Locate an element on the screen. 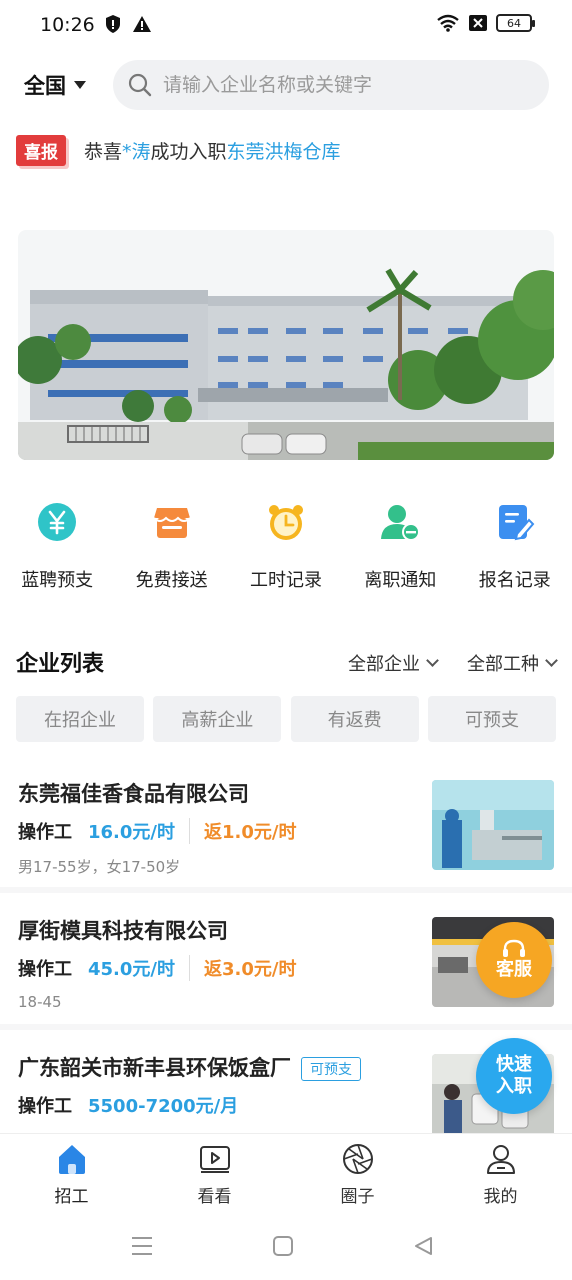  status-bar: 10:26 64 is located at coordinates (286, 26).